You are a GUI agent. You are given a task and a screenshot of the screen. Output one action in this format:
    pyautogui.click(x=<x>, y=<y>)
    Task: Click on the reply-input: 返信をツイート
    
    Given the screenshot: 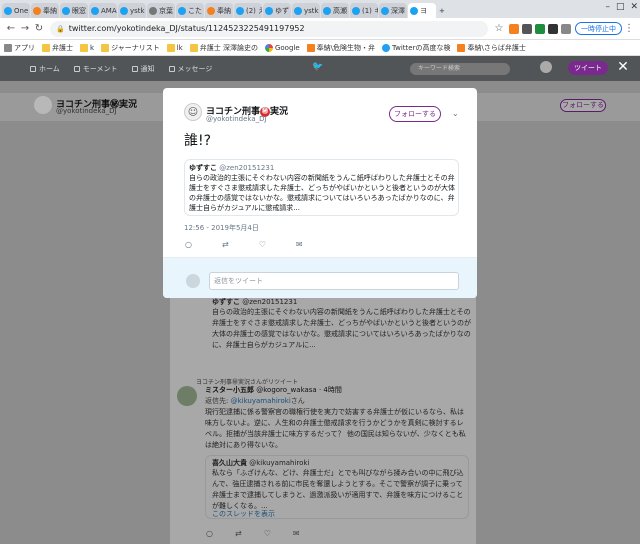 What is the action you would take?
    pyautogui.click(x=334, y=281)
    